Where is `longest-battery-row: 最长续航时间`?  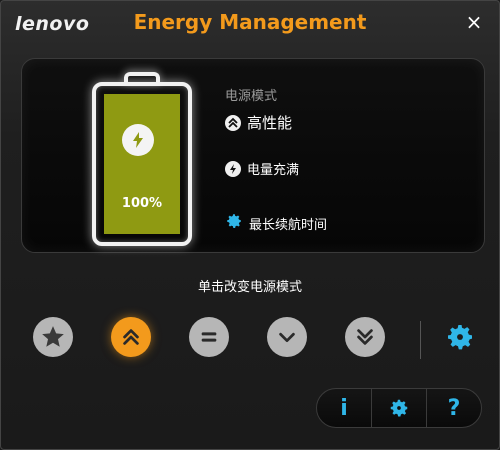
longest-battery-row: 最长续航时间 is located at coordinates (276, 223).